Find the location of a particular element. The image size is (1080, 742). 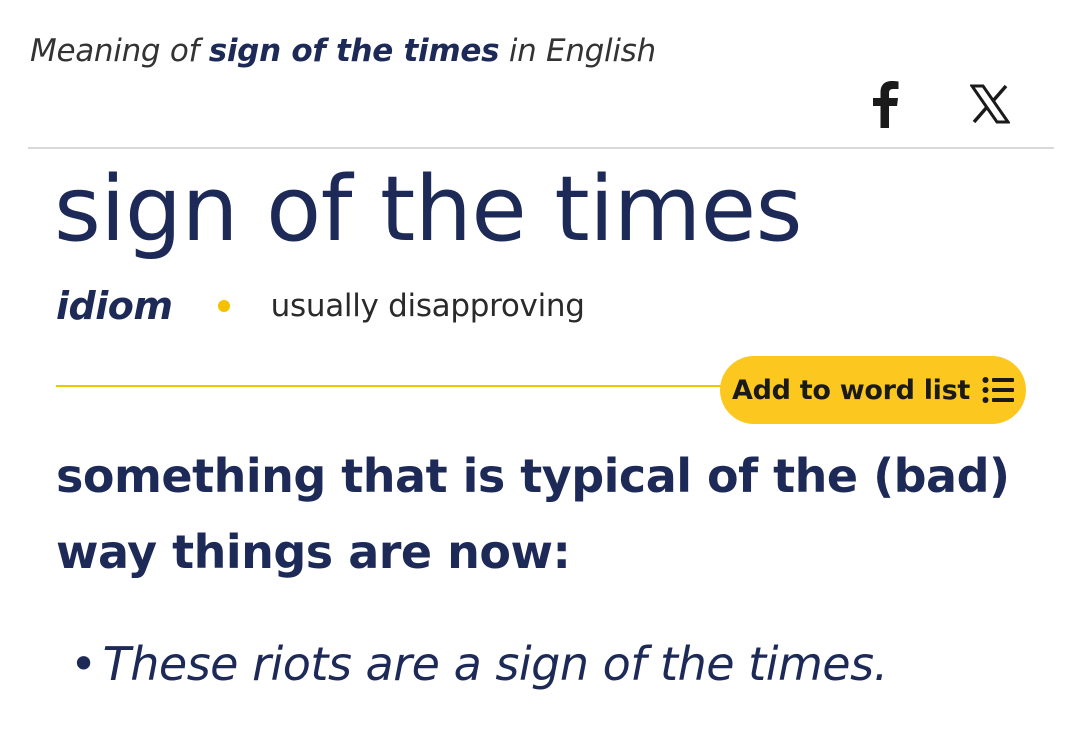

share-bar is located at coordinates (948, 106).